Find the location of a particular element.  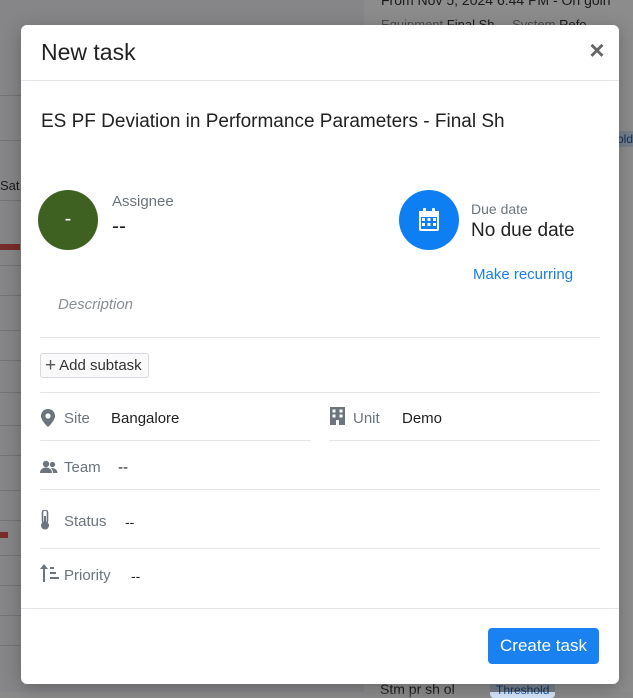

due-date-value: No due date is located at coordinates (523, 231).